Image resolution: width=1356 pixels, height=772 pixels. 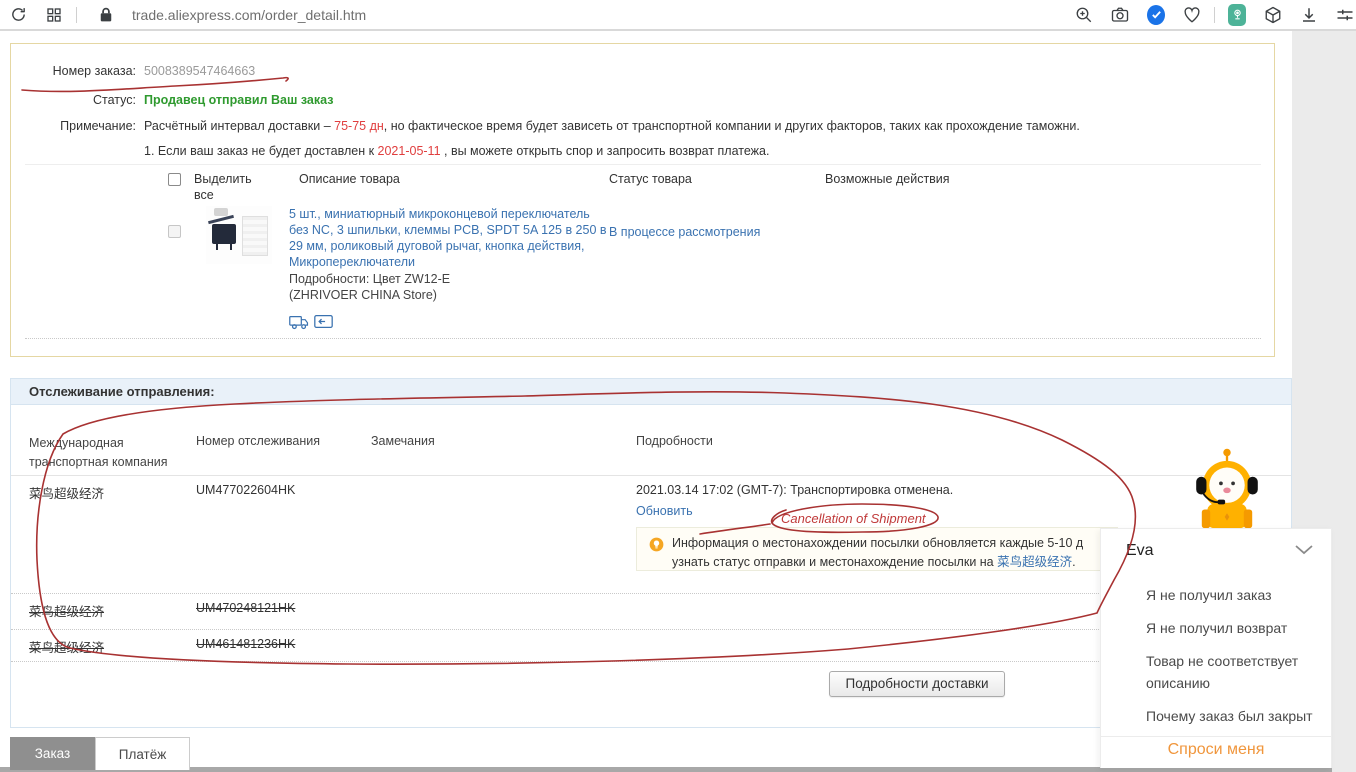 What do you see at coordinates (106, 15) in the screenshot?
I see `lock-icon` at bounding box center [106, 15].